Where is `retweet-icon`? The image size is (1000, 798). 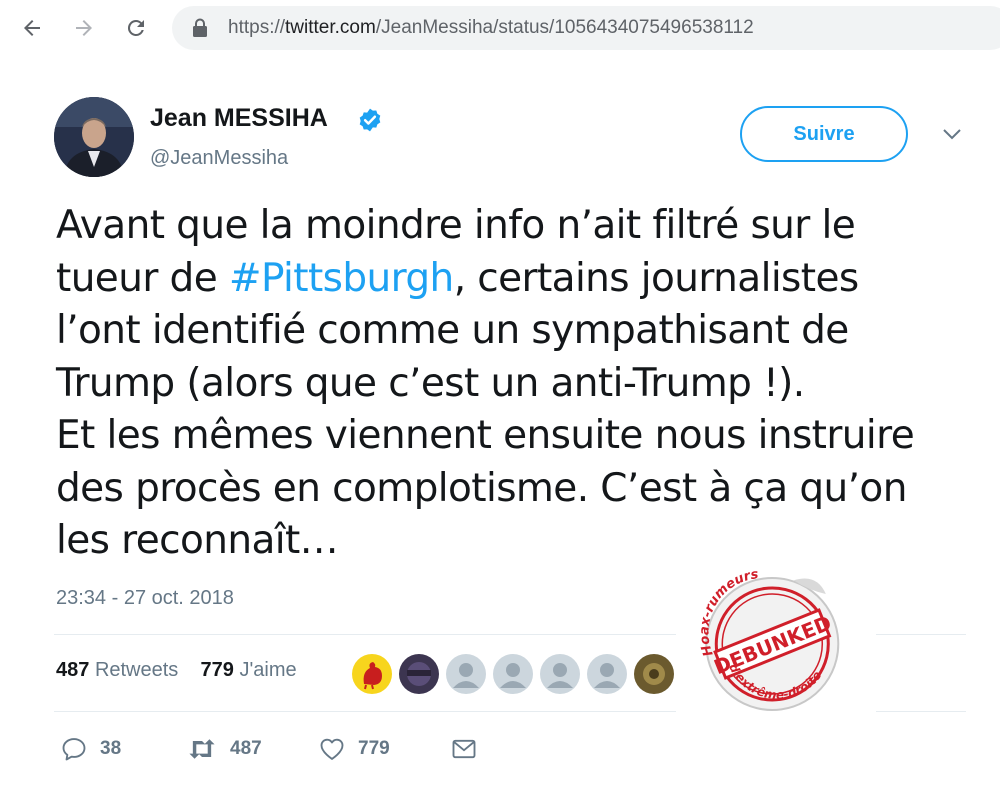
retweet-icon is located at coordinates (202, 749).